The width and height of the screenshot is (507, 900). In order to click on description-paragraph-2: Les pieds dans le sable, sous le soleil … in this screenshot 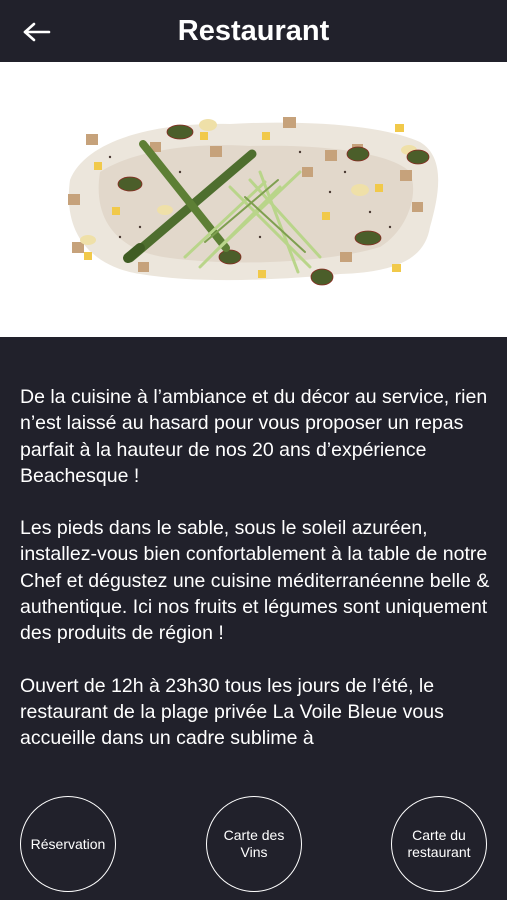, I will do `click(255, 581)`.